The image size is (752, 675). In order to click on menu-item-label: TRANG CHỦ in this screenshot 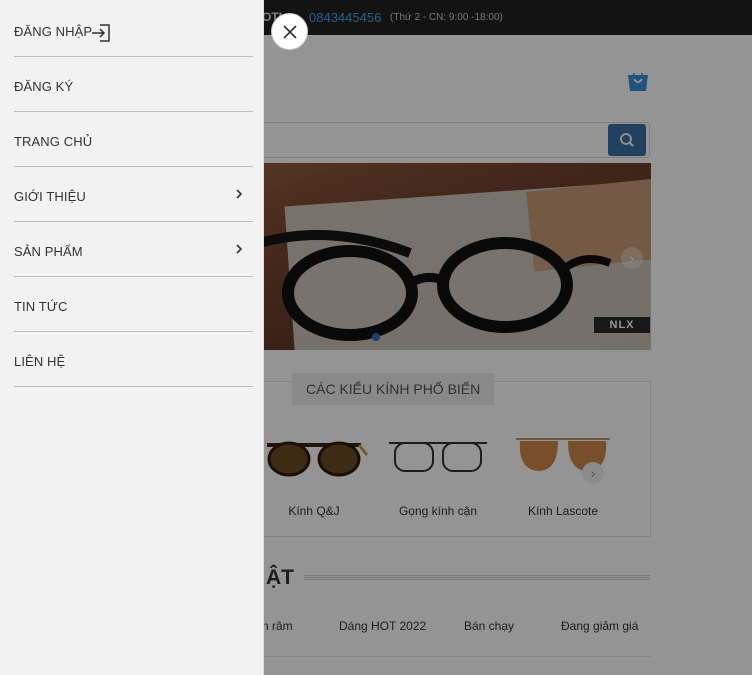, I will do `click(53, 141)`.